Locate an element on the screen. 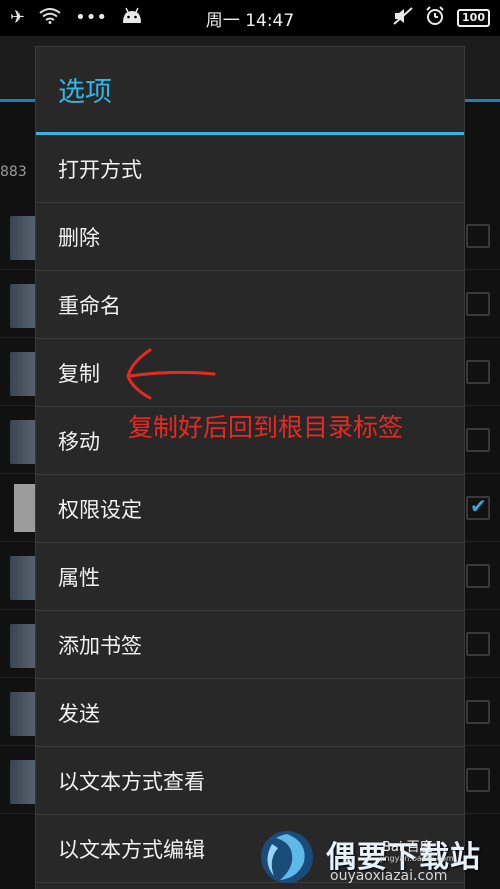 The height and width of the screenshot is (889, 500). file-icon is located at coordinates (25, 508).